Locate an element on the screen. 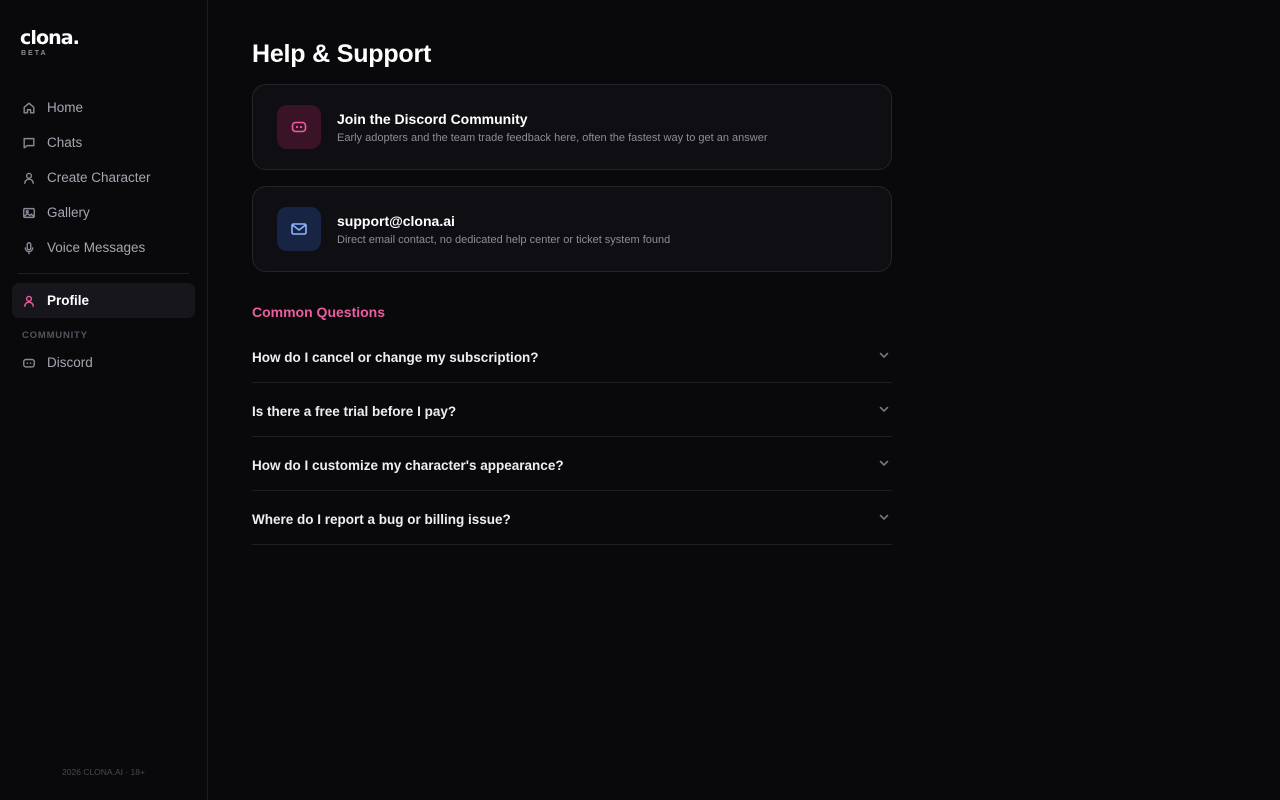 The width and height of the screenshot is (1280, 800). page-title: Help & Support is located at coordinates (342, 54).